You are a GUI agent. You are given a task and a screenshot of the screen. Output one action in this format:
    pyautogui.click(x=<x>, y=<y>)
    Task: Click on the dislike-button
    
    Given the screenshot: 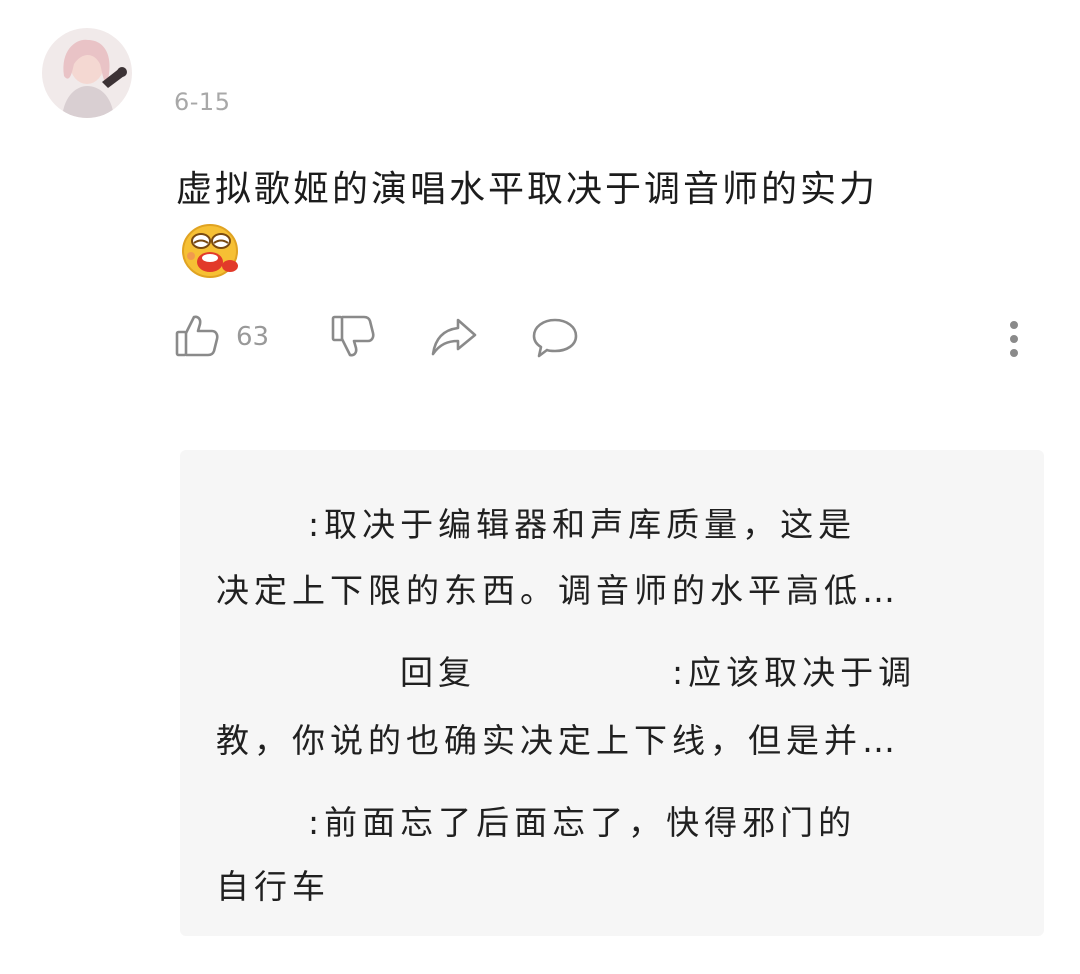 What is the action you would take?
    pyautogui.click(x=353, y=339)
    